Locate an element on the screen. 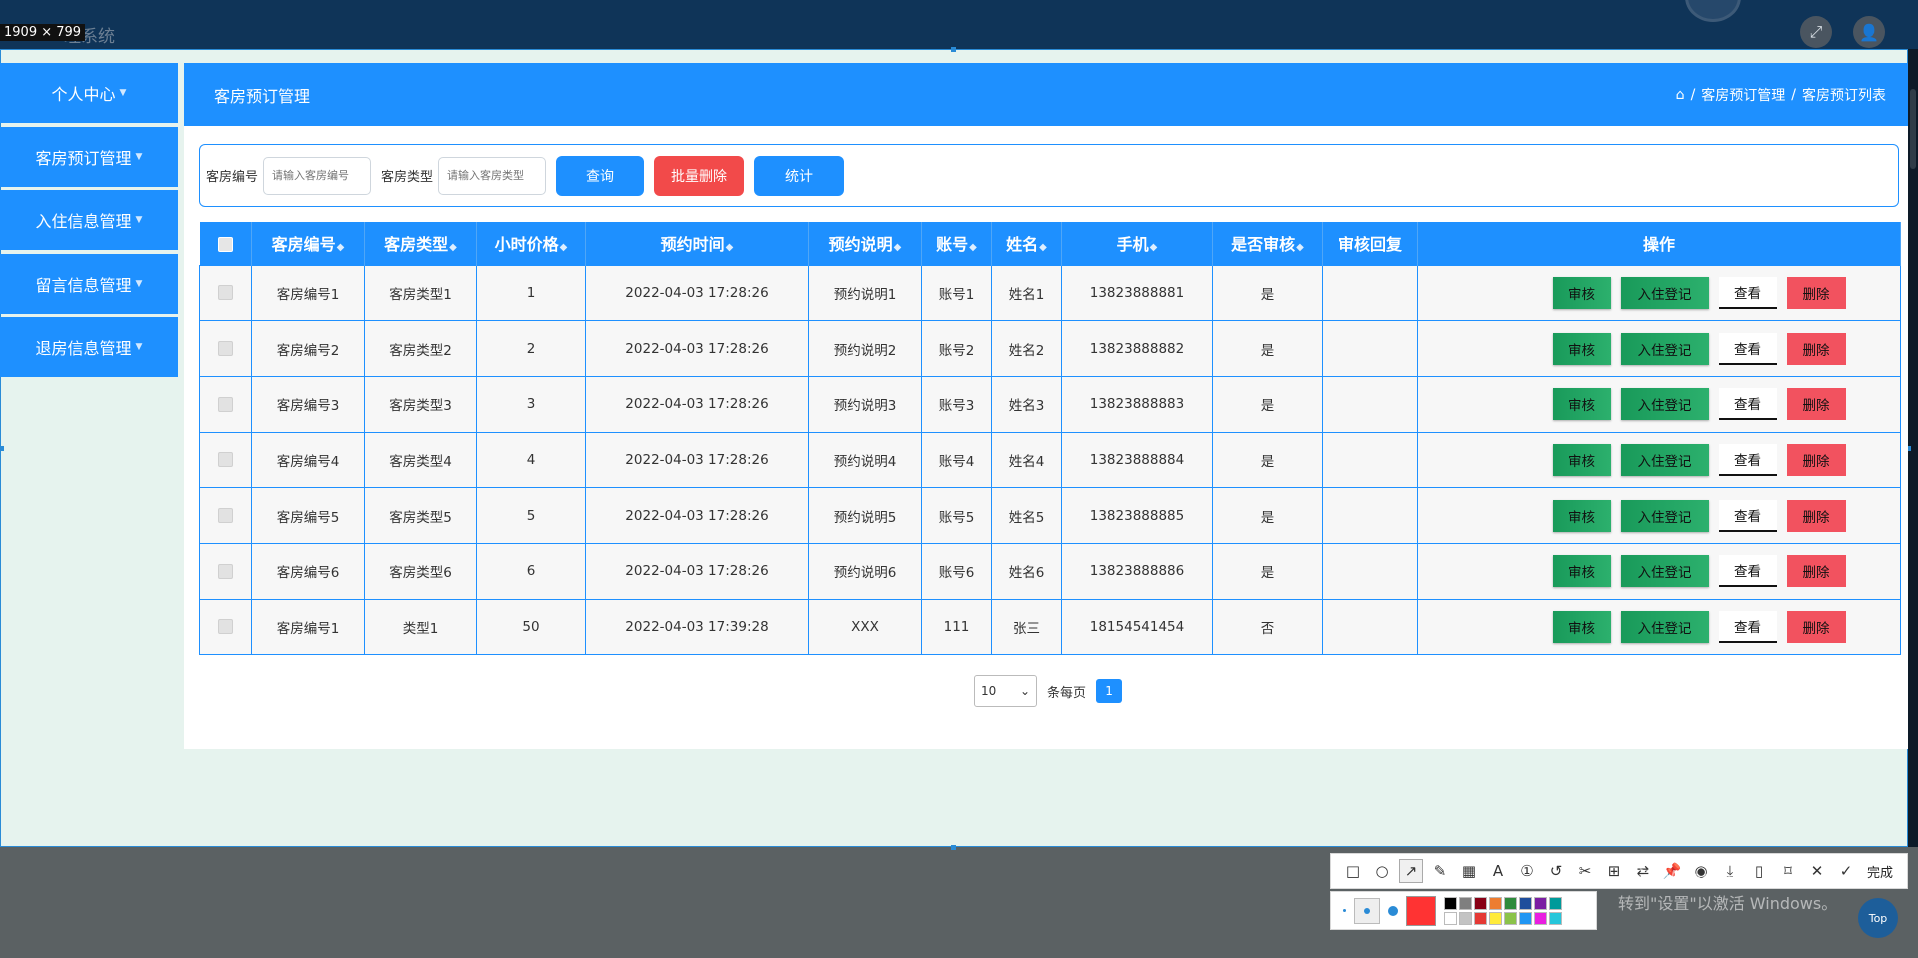 This screenshot has width=1918, height=958. current-color-swatch is located at coordinates (1421, 910).